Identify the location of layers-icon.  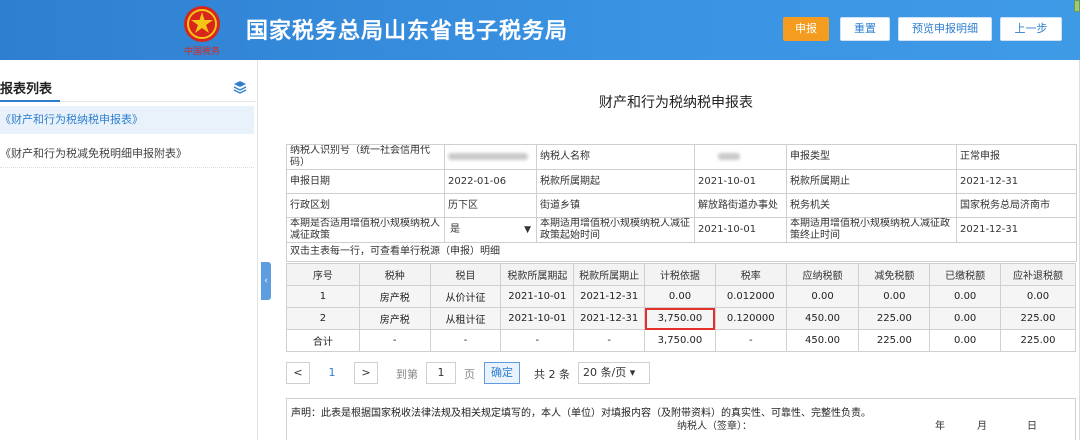
(240, 87).